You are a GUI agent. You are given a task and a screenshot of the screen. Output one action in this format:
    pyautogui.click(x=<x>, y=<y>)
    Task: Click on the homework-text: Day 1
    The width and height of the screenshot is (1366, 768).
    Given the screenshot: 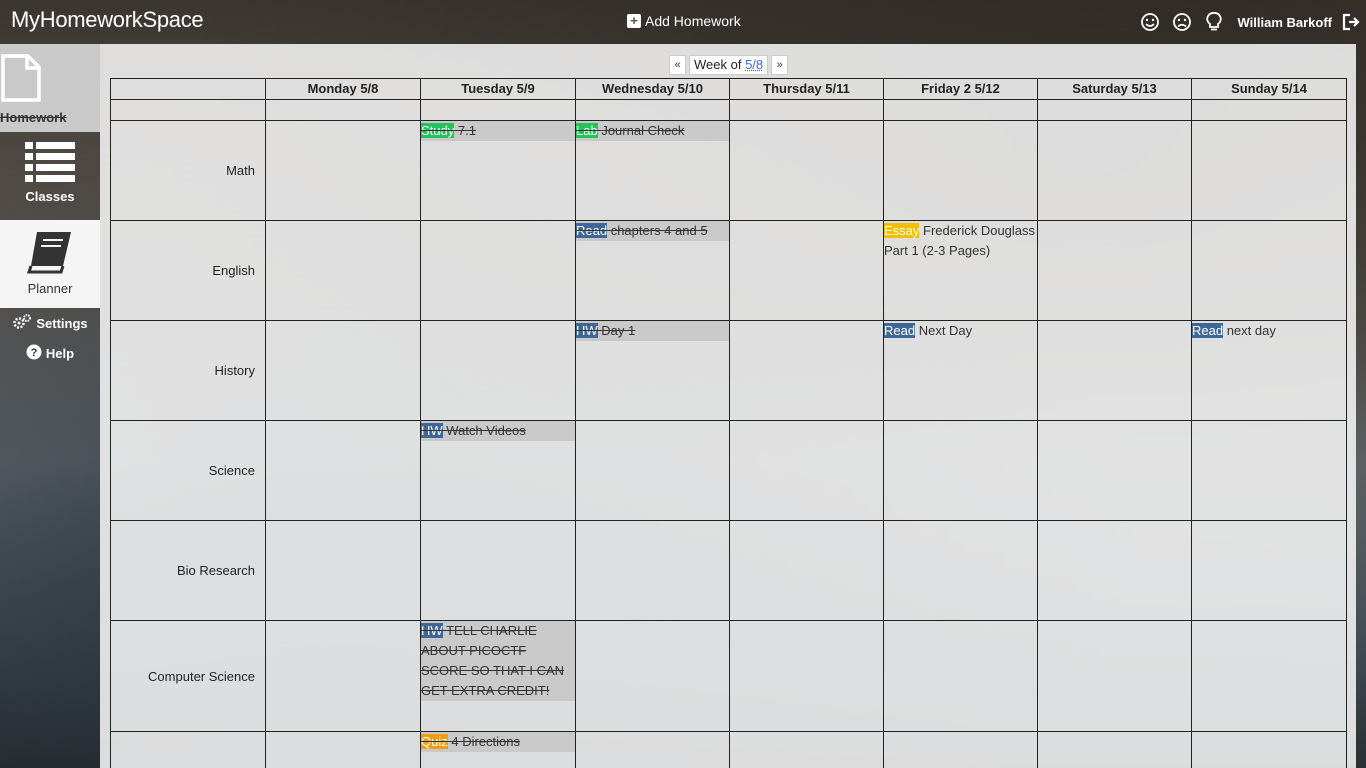 What is the action you would take?
    pyautogui.click(x=618, y=330)
    